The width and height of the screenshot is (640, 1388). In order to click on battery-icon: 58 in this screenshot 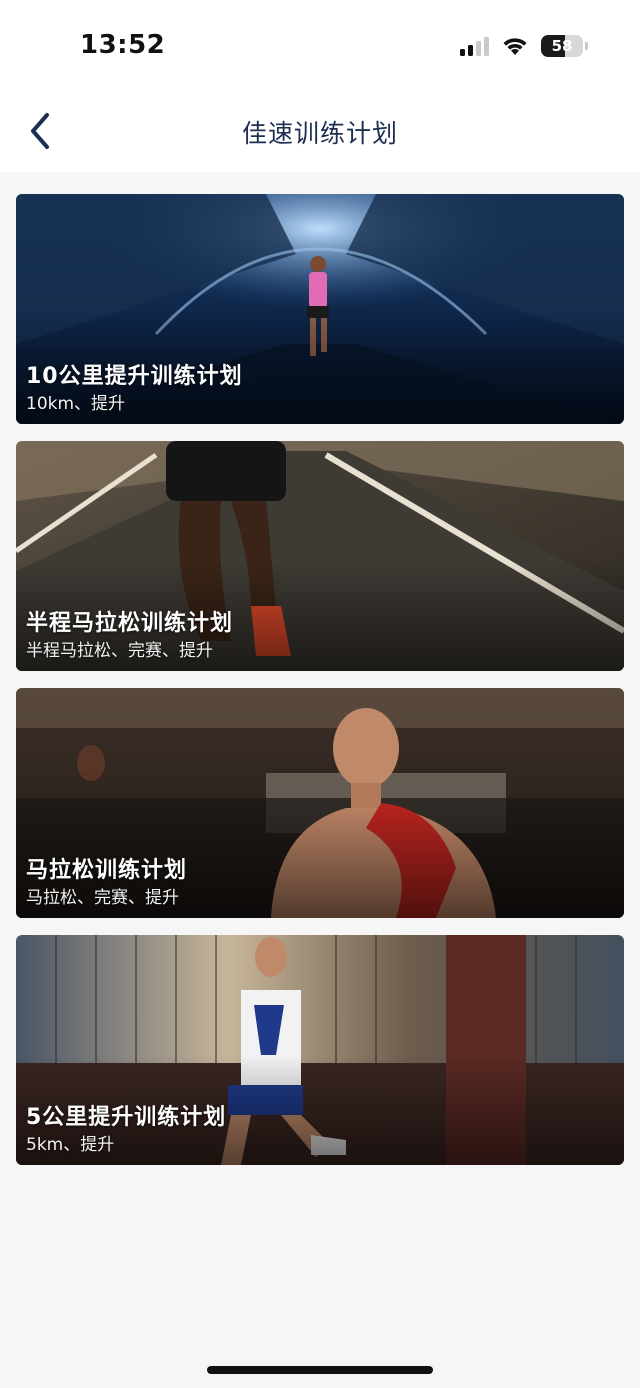, I will do `click(562, 46)`.